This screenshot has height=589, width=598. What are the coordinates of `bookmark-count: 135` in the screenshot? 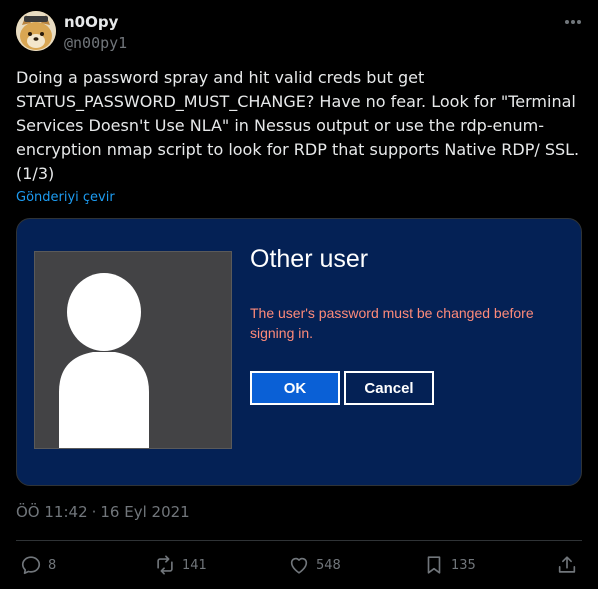 It's located at (463, 565).